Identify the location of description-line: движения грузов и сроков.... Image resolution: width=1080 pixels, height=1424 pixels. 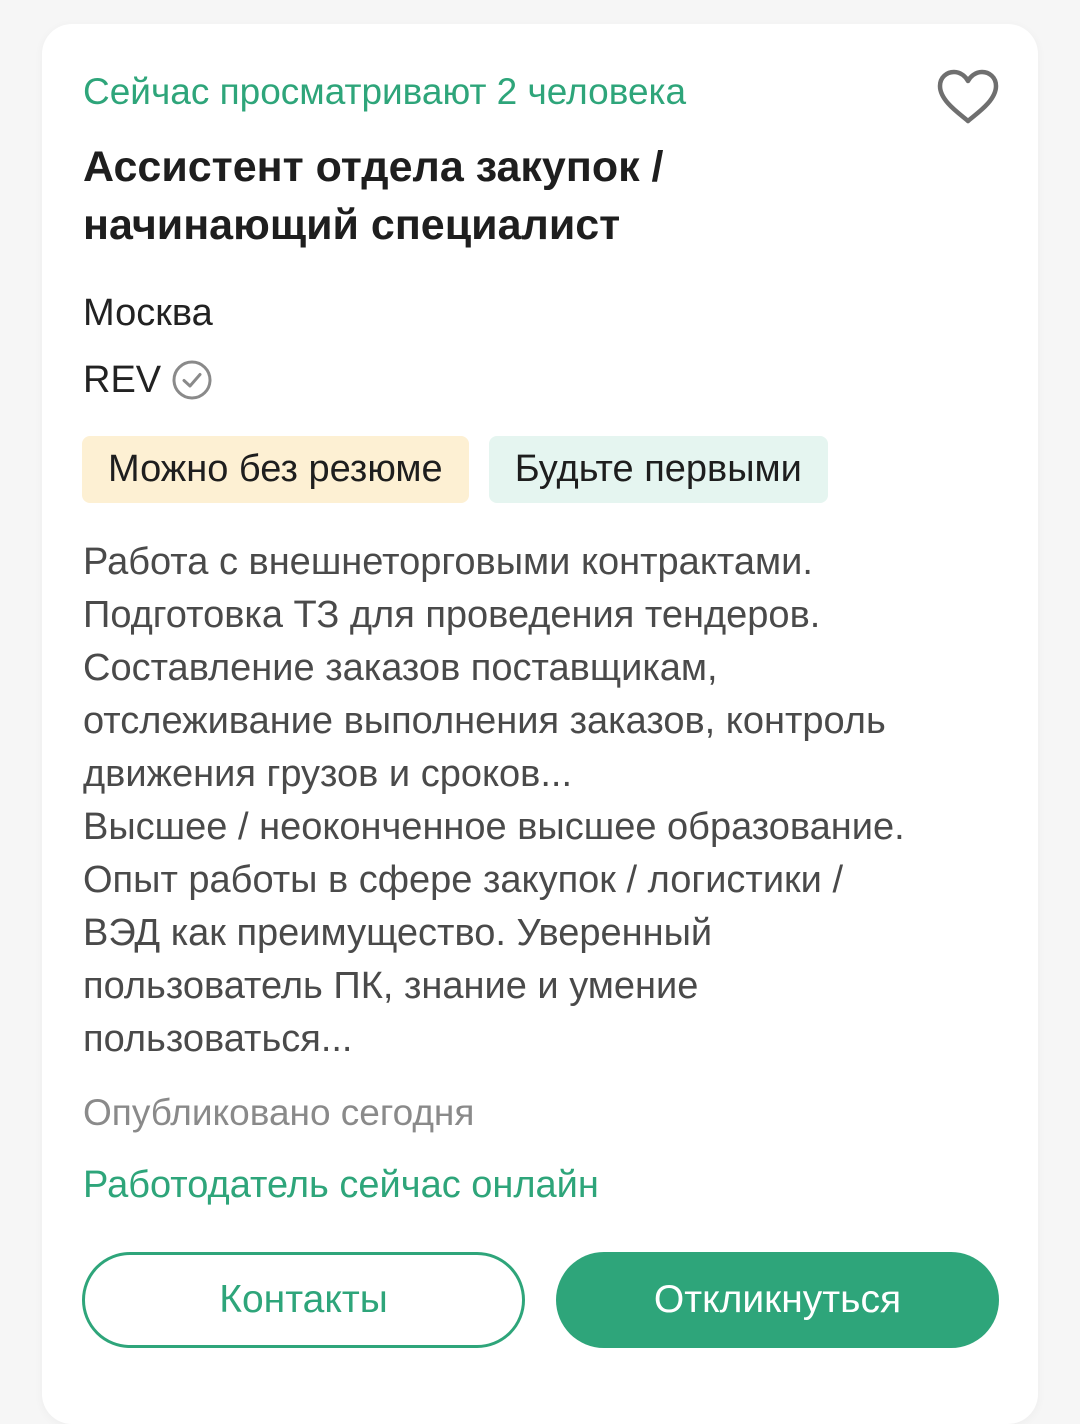
(328, 774).